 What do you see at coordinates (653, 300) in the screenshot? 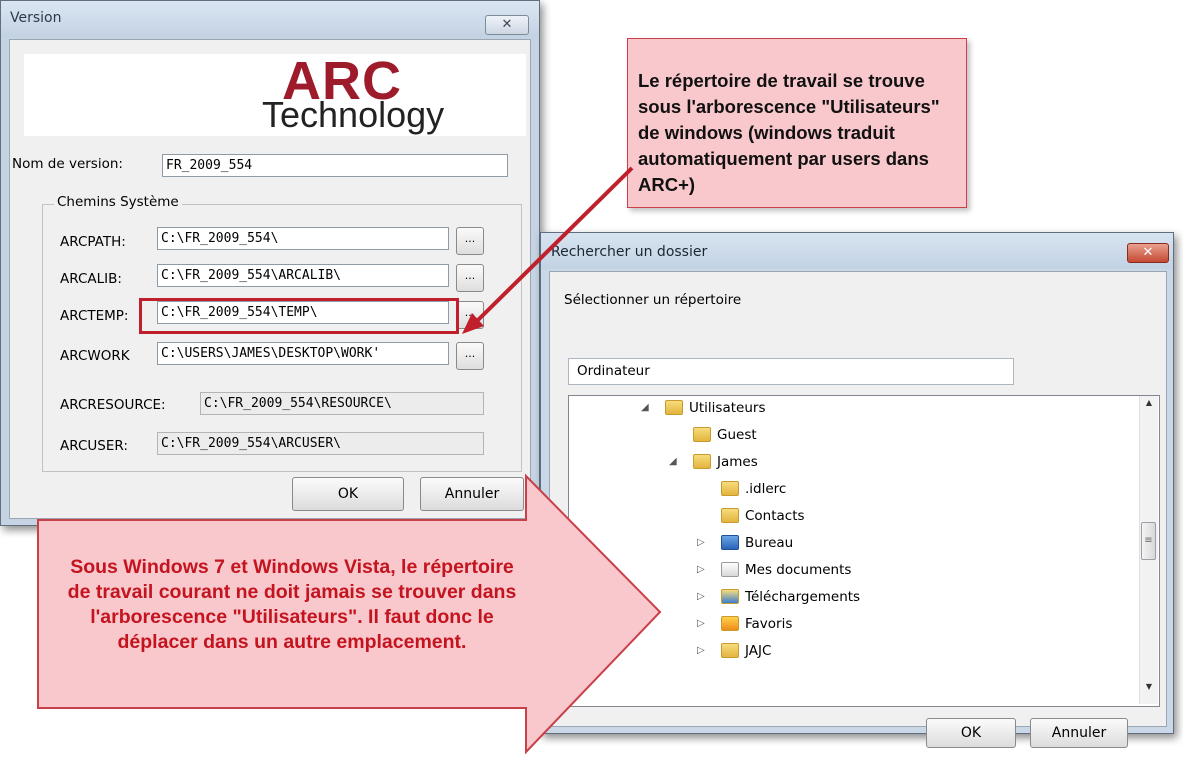
I see `browse-prompt-text: Sélectionner un répertoire` at bounding box center [653, 300].